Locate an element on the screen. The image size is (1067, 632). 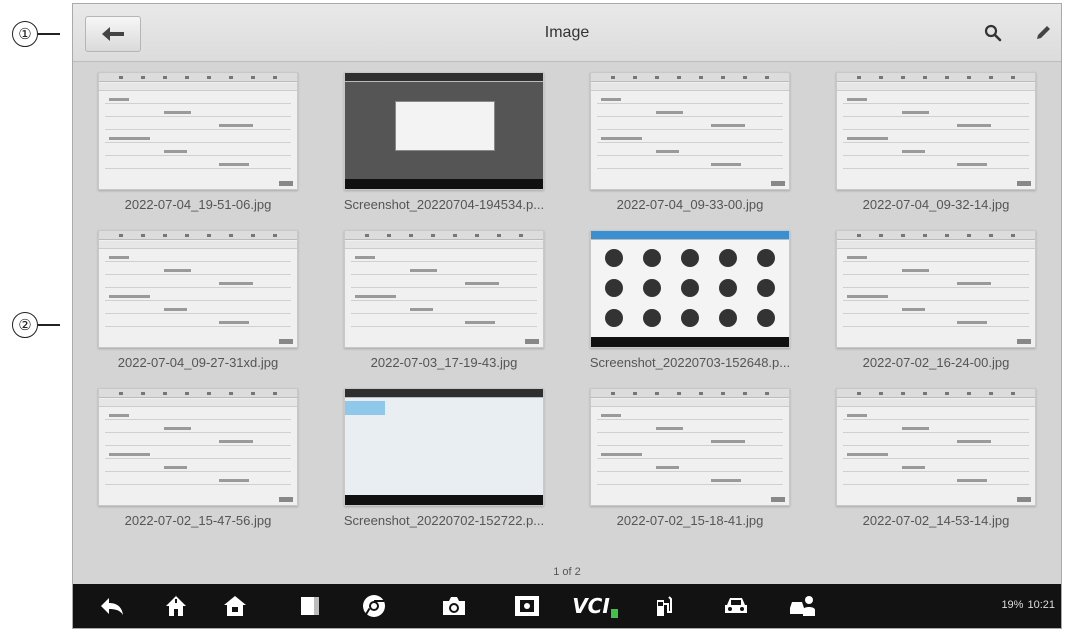
nav-chrome-button is located at coordinates (374, 606).